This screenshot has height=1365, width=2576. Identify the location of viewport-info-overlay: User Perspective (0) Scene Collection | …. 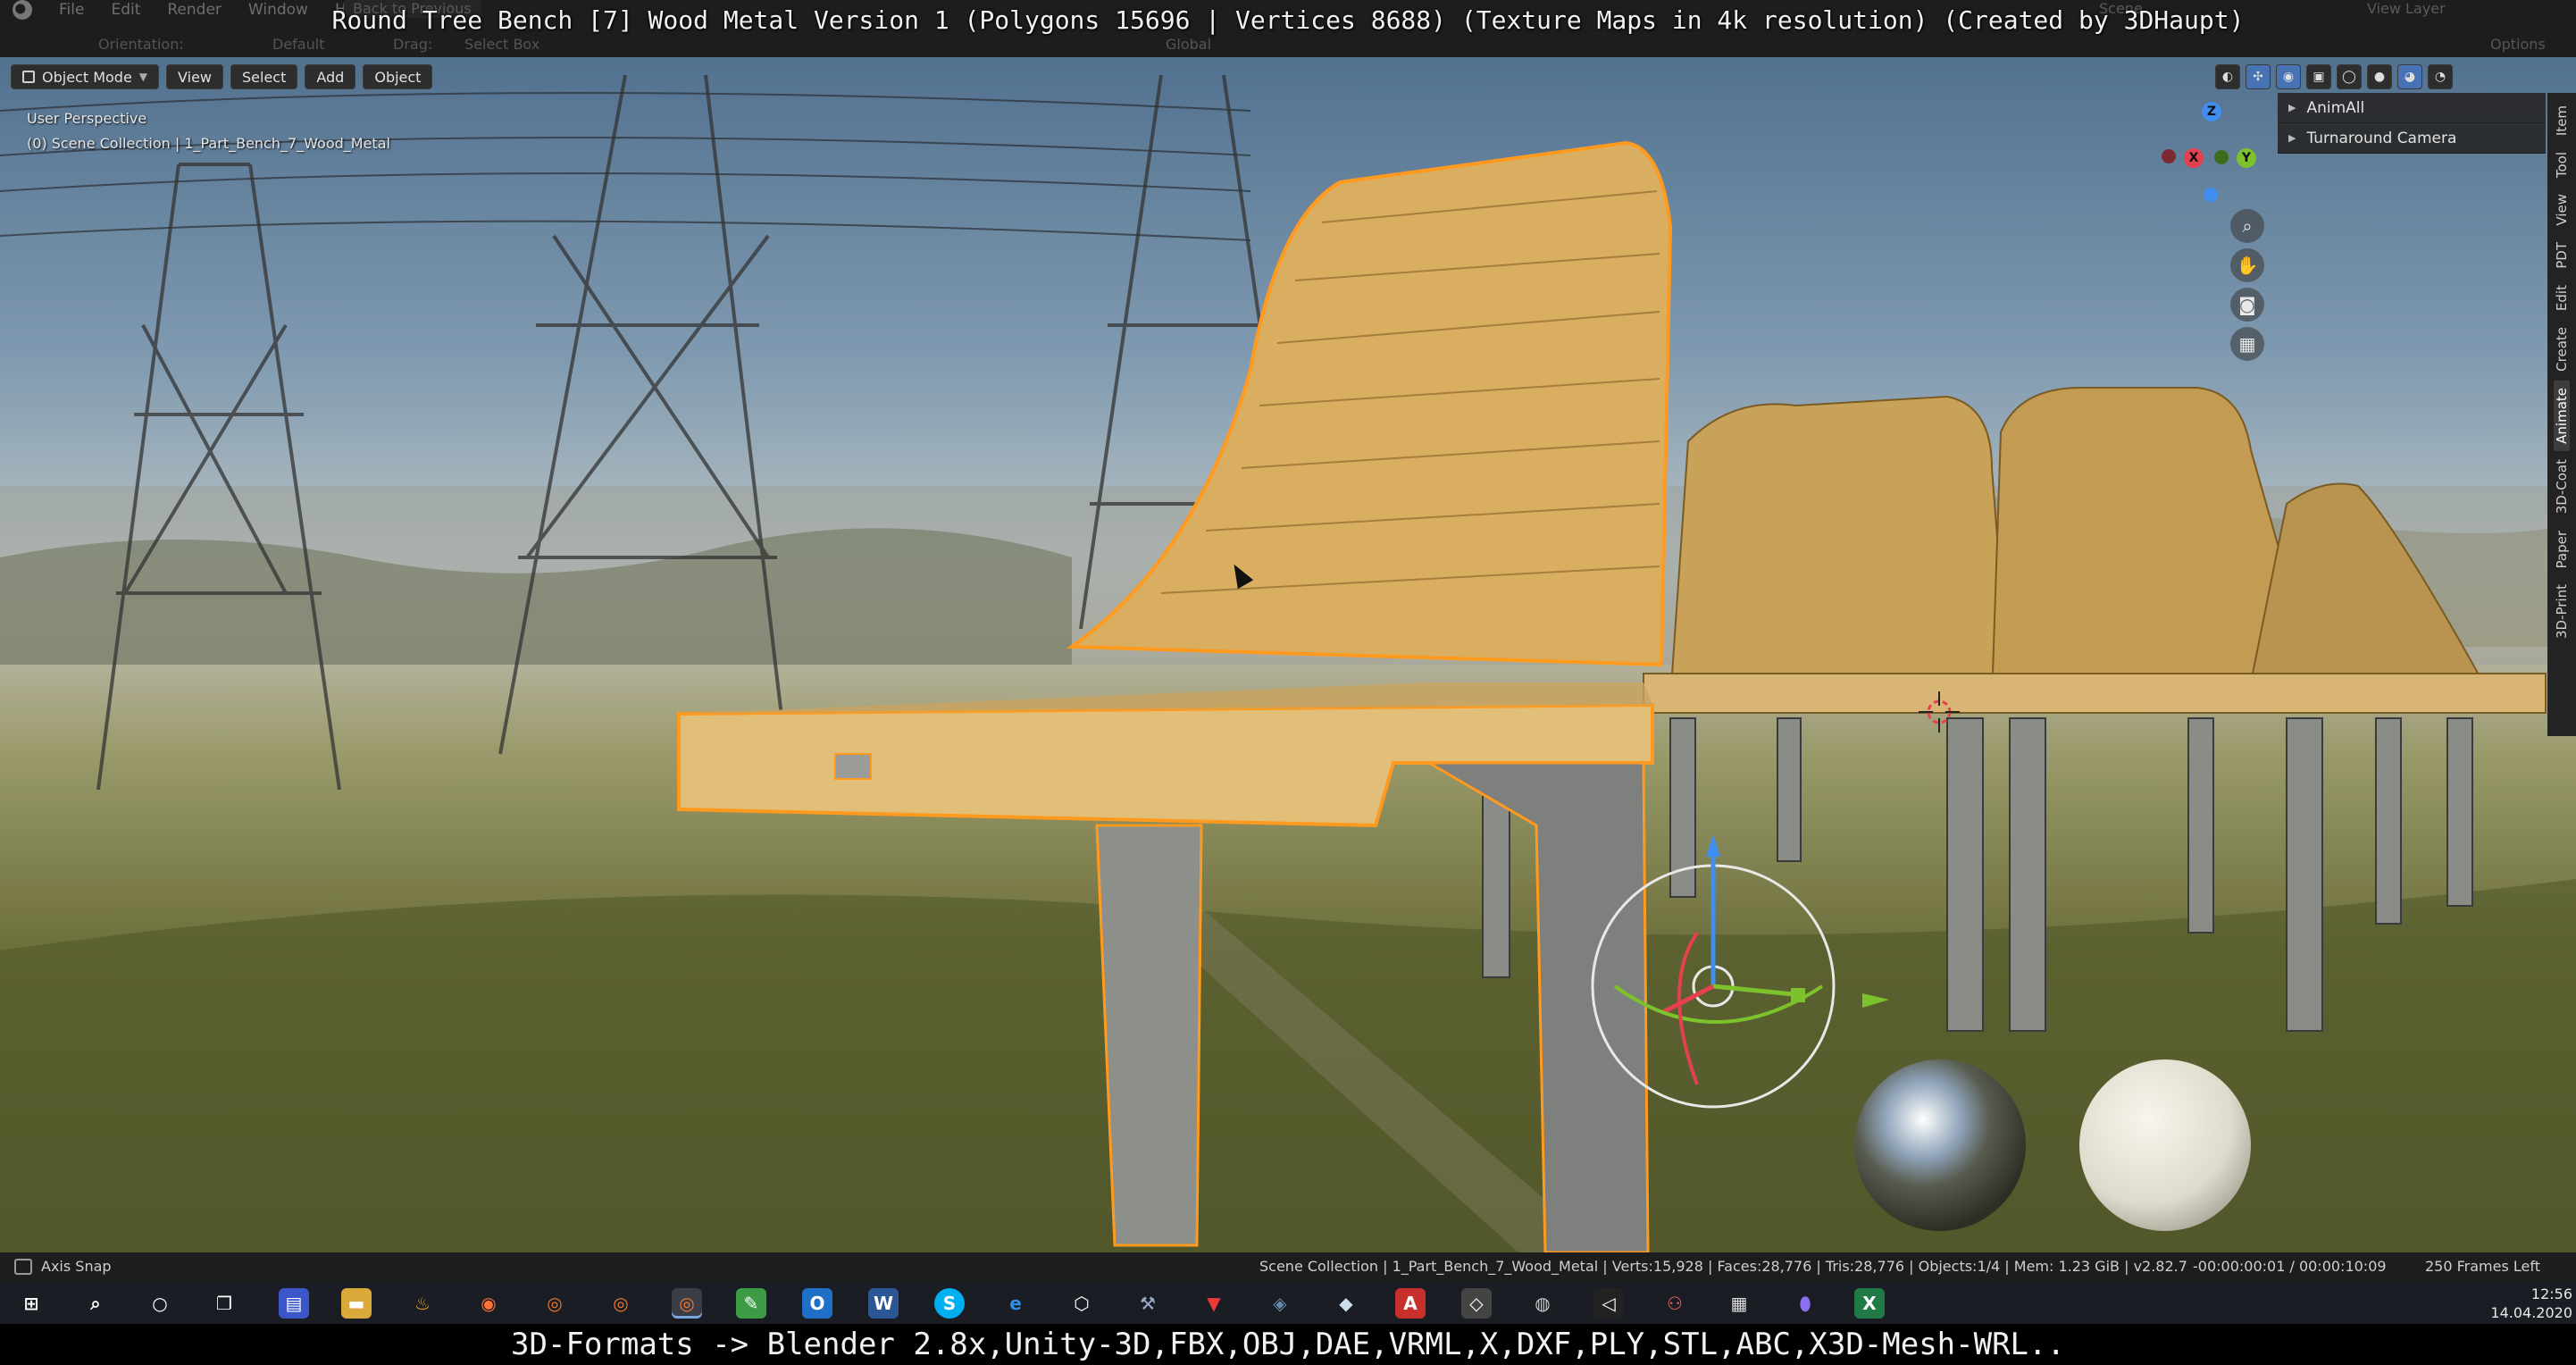
(209, 131).